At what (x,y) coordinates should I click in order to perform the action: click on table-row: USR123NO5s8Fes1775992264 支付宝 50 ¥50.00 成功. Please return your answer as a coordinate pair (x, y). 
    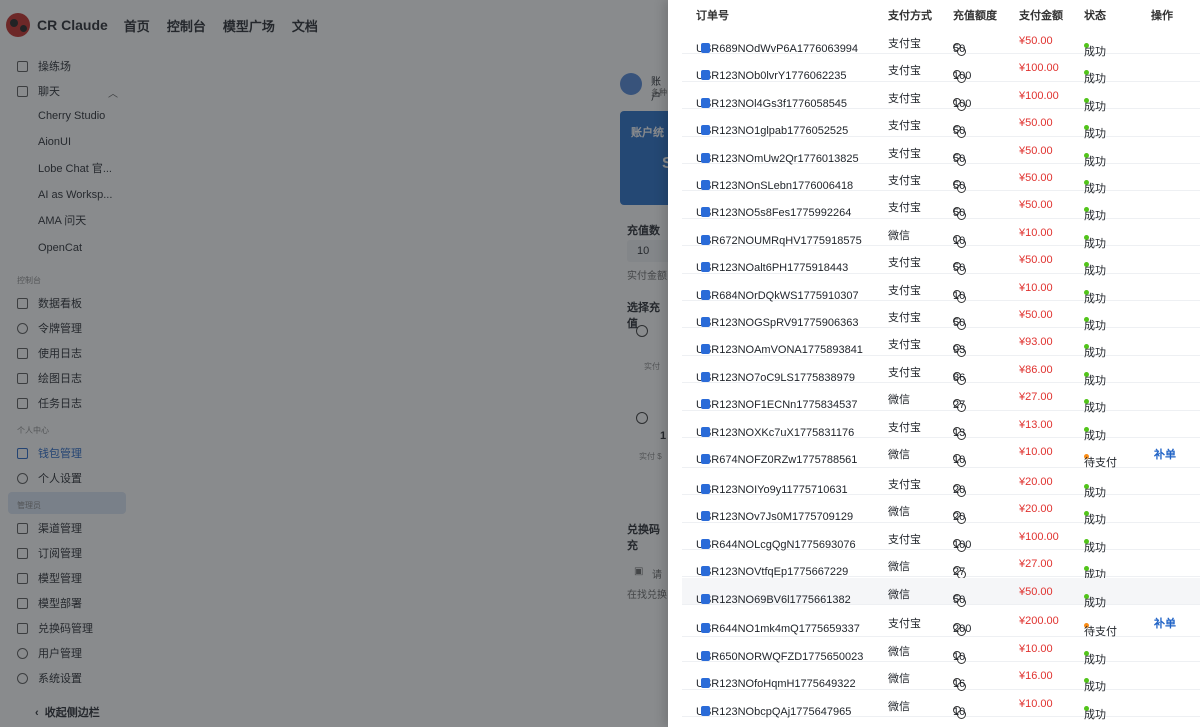
    Looking at the image, I should click on (941, 206).